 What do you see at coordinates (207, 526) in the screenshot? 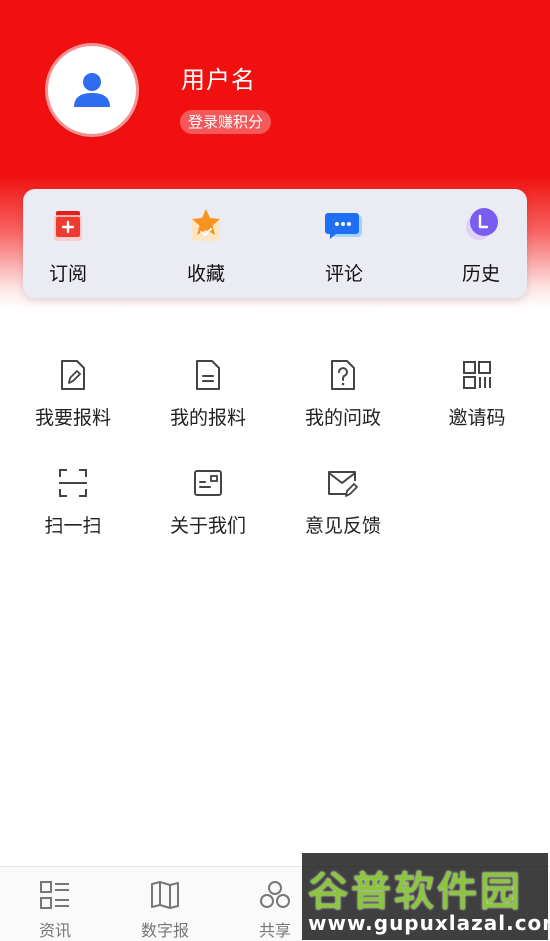
I see `menu-label: 关于我们` at bounding box center [207, 526].